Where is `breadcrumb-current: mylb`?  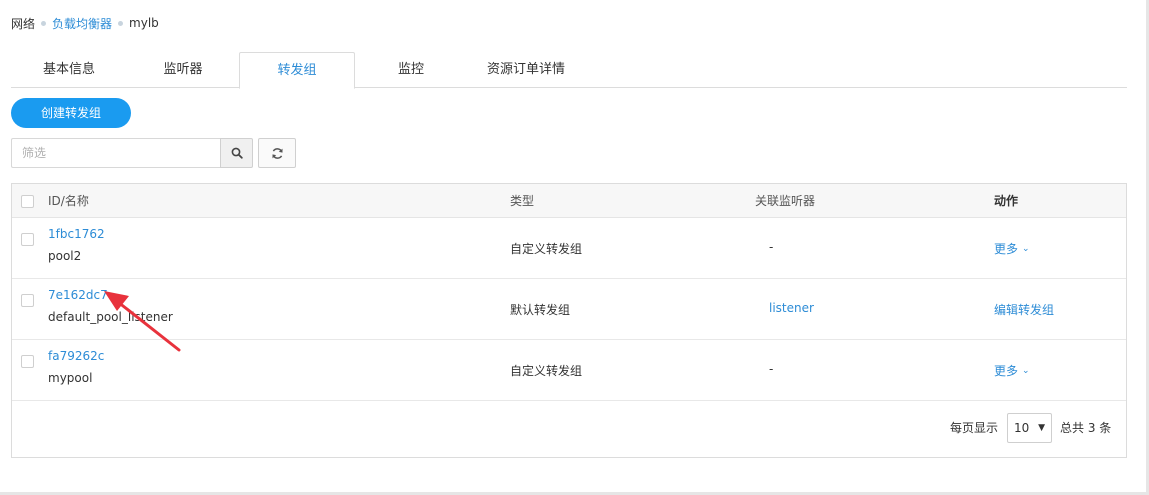 breadcrumb-current: mylb is located at coordinates (144, 23).